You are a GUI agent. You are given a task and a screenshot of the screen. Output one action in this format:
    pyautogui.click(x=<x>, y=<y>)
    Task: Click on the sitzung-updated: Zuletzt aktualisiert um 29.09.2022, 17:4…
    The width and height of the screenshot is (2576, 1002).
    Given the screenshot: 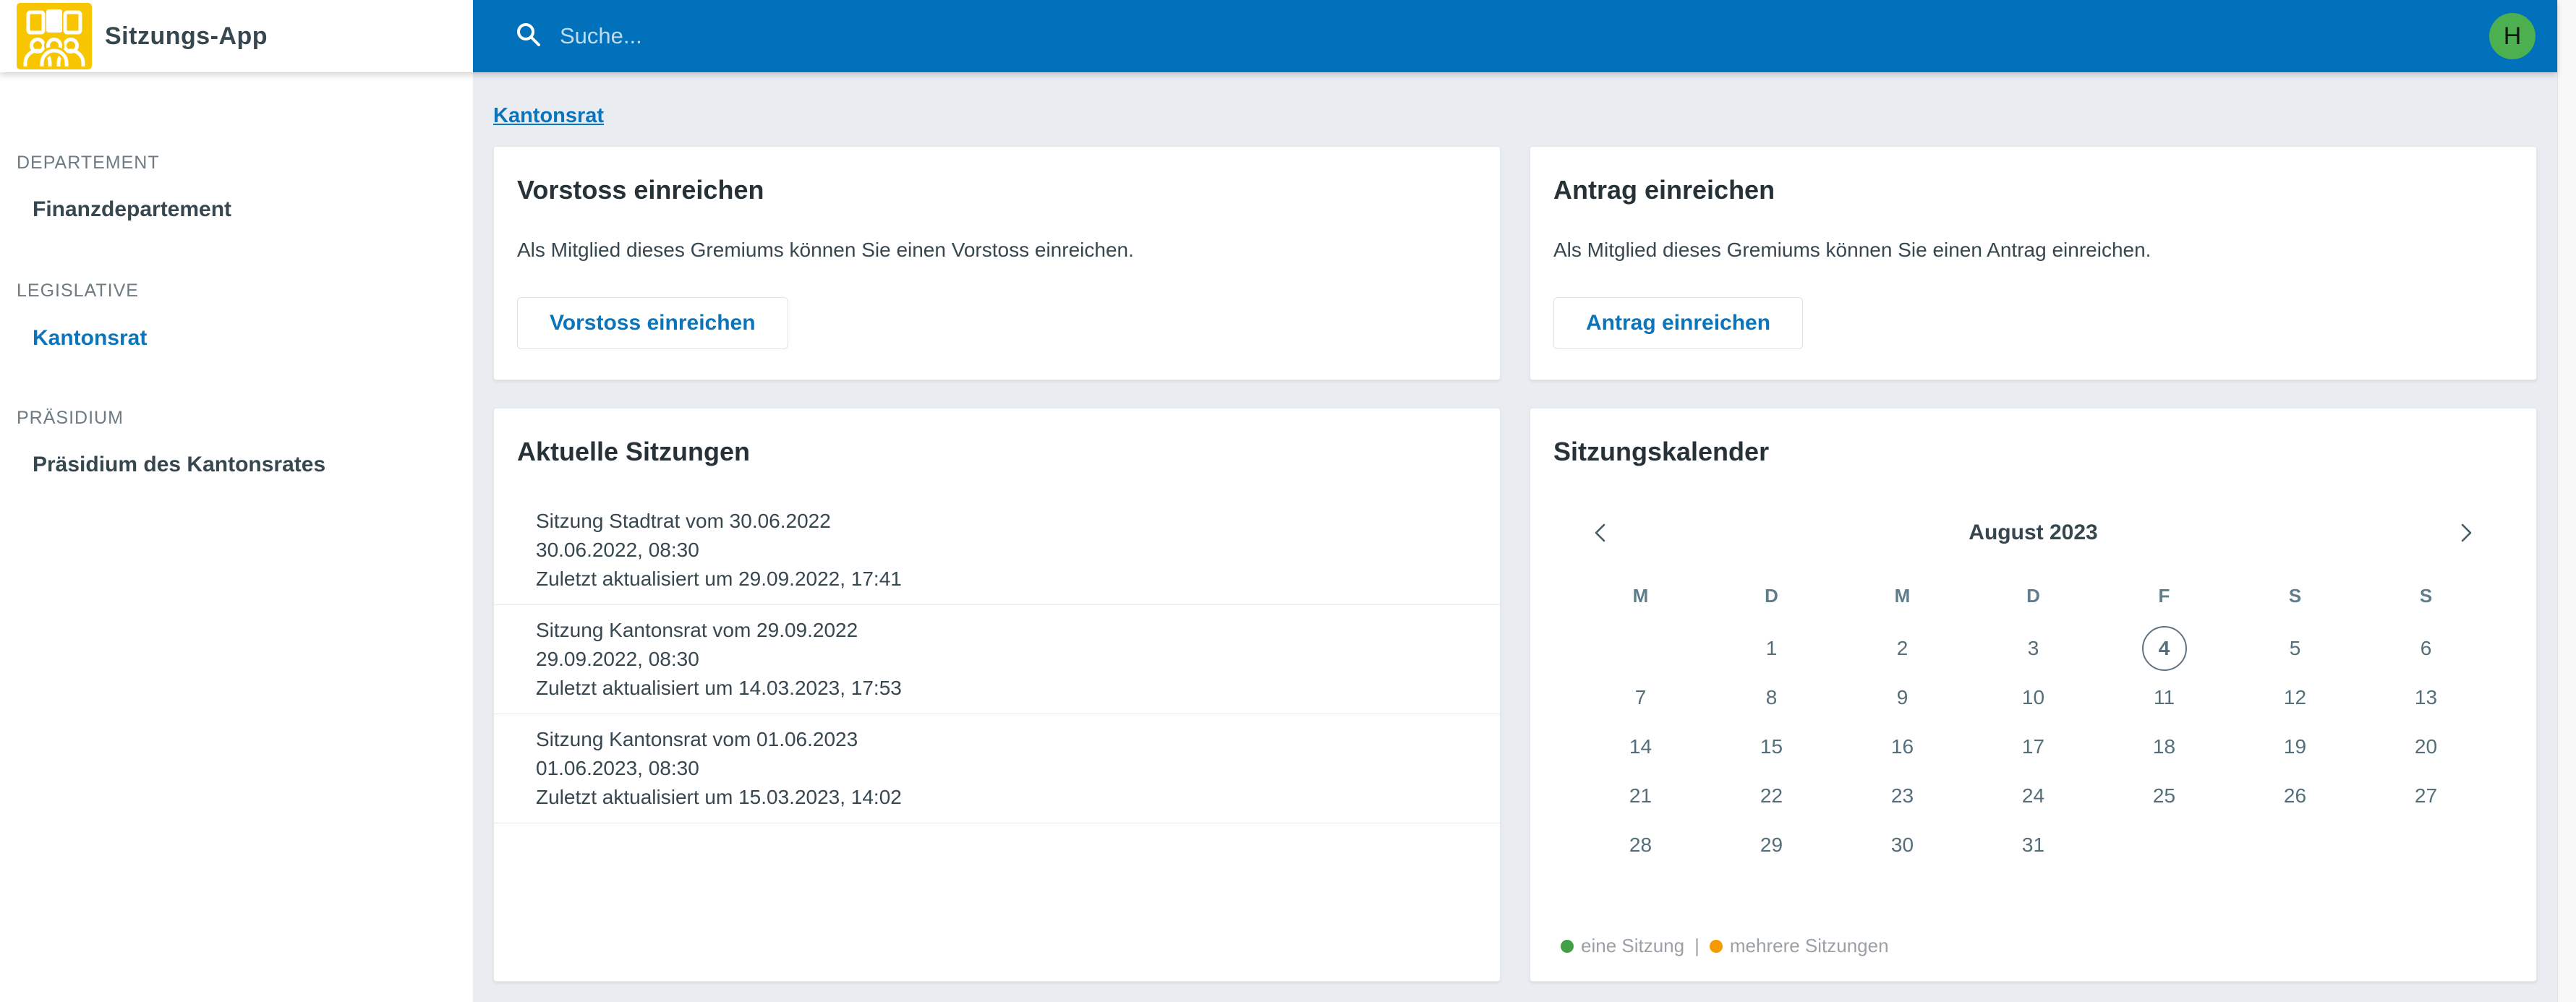 What is the action you would take?
    pyautogui.click(x=719, y=579)
    